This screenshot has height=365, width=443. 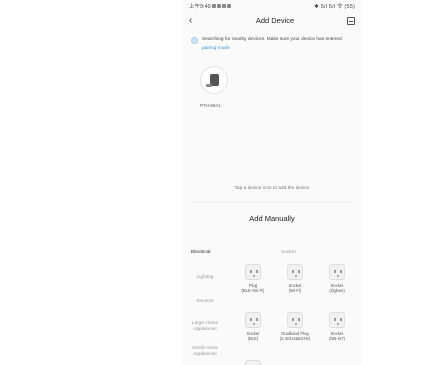 I want to click on status-left: 上午9:49, so click(x=210, y=6).